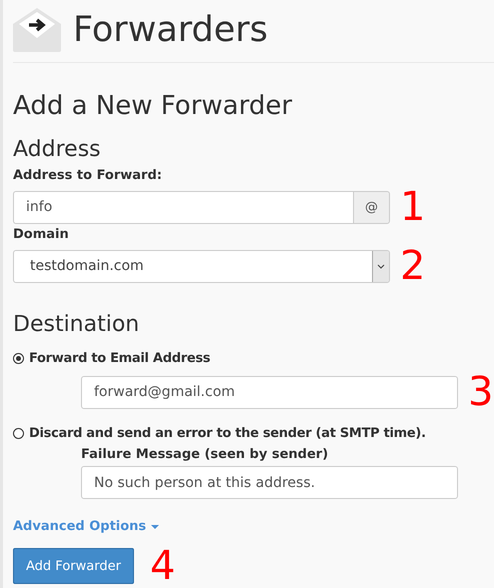 This screenshot has width=494, height=588. What do you see at coordinates (201, 266) in the screenshot?
I see `domain-dropdown: testdomain.com` at bounding box center [201, 266].